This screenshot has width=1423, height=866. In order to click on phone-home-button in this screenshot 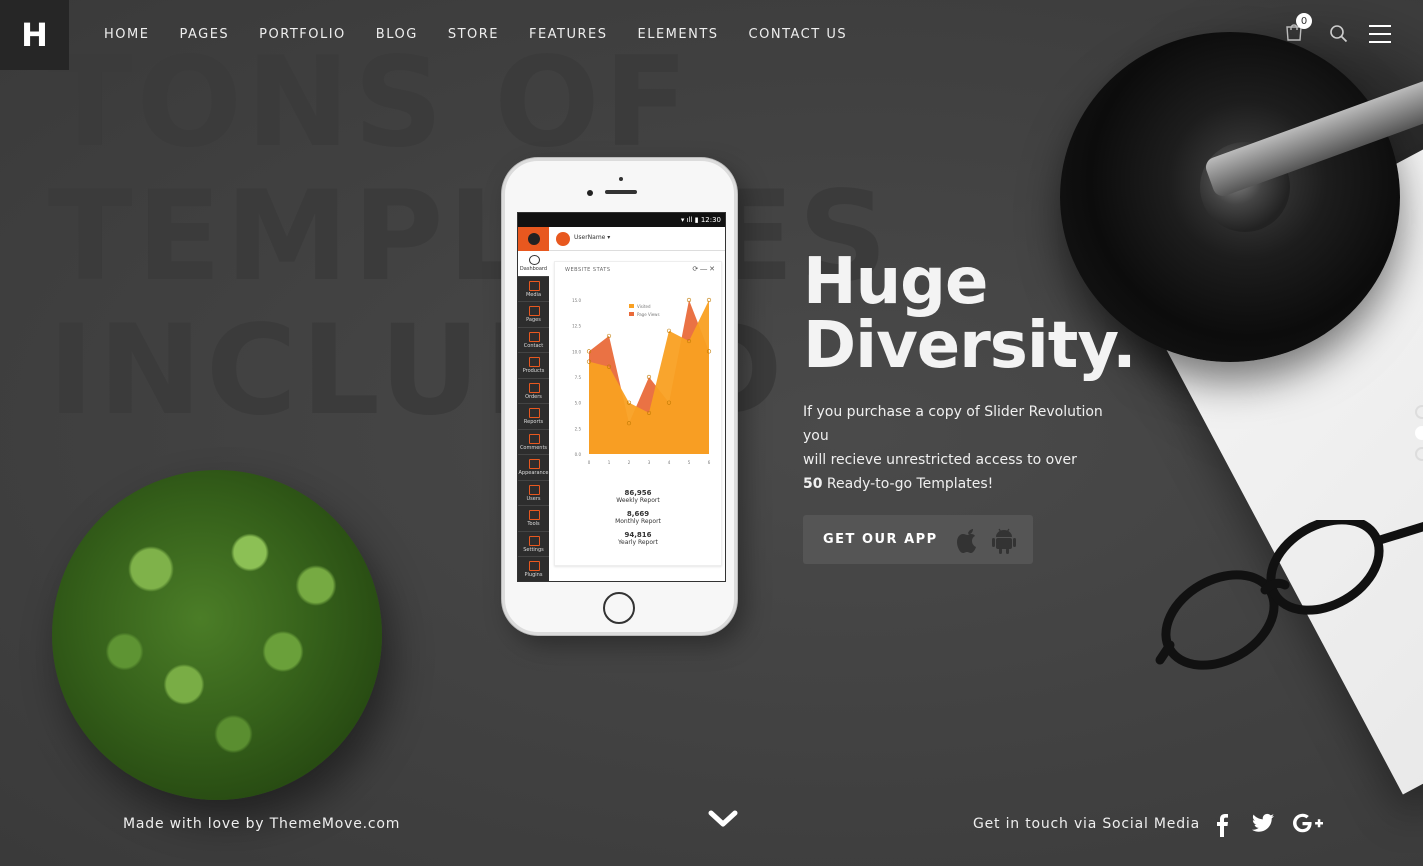, I will do `click(619, 608)`.